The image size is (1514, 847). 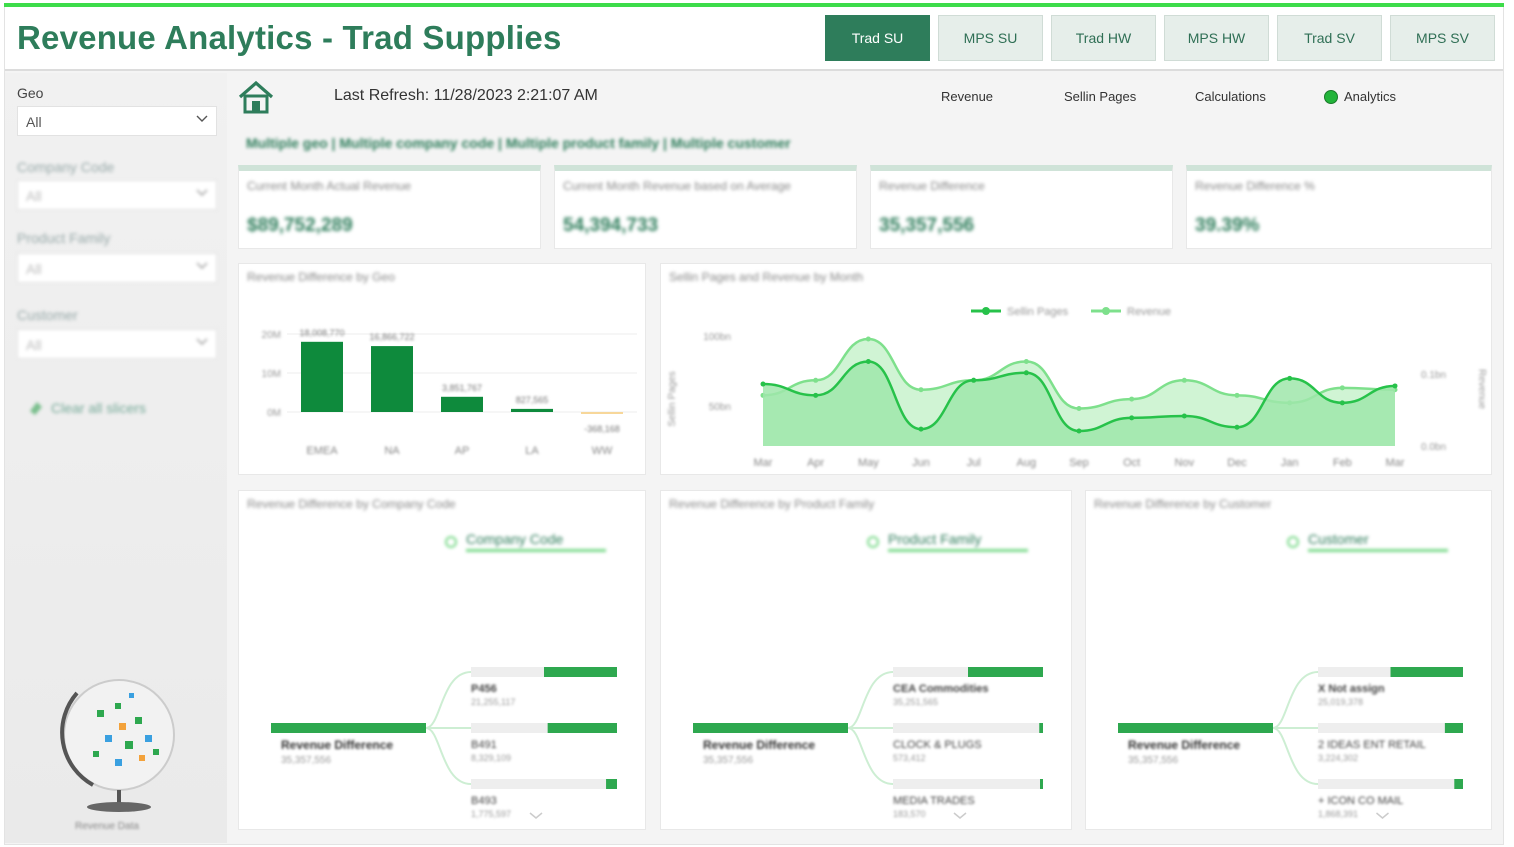 I want to click on data-label: 827,565, so click(x=532, y=400).